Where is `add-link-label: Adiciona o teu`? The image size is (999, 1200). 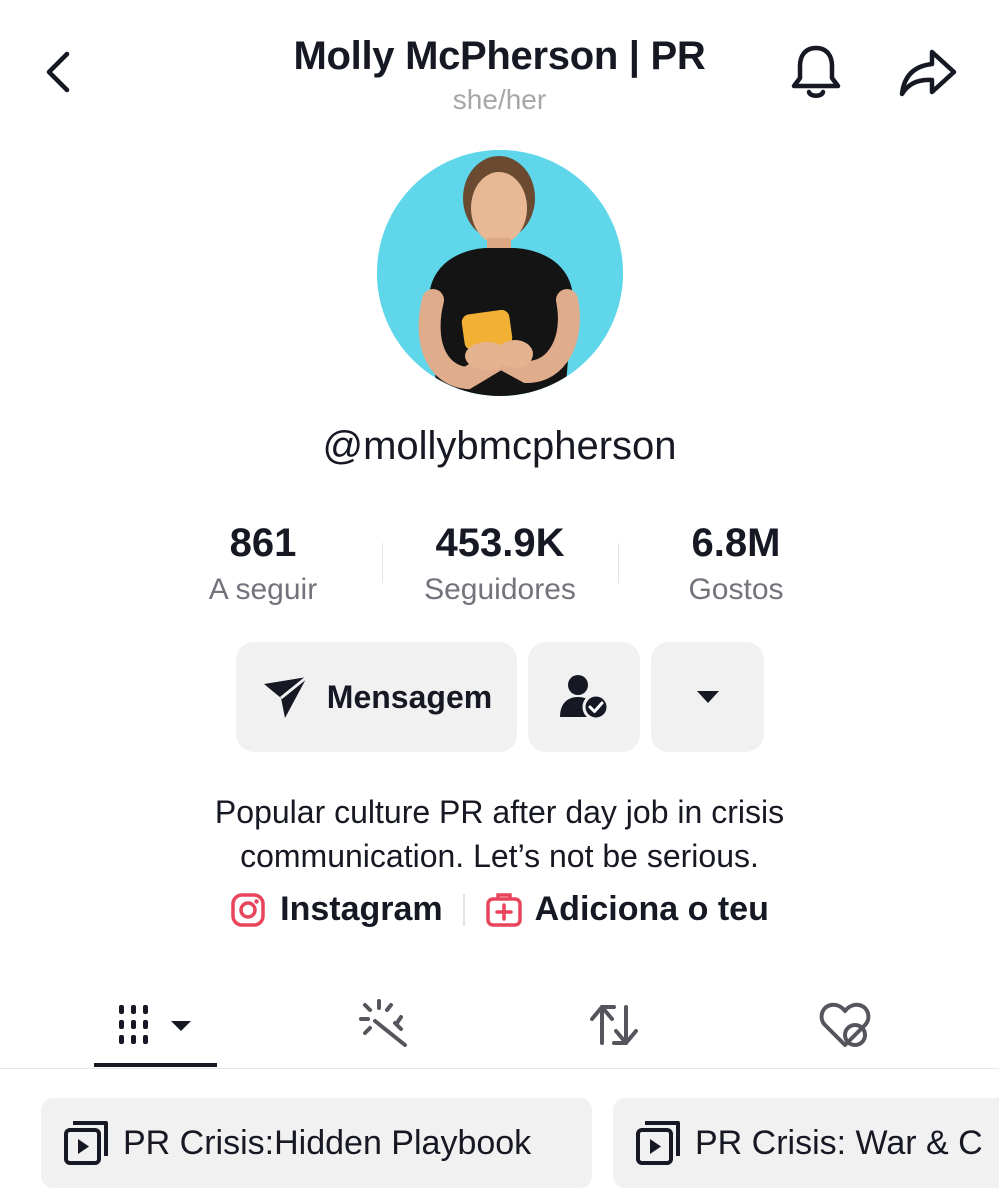 add-link-label: Adiciona o teu is located at coordinates (651, 909).